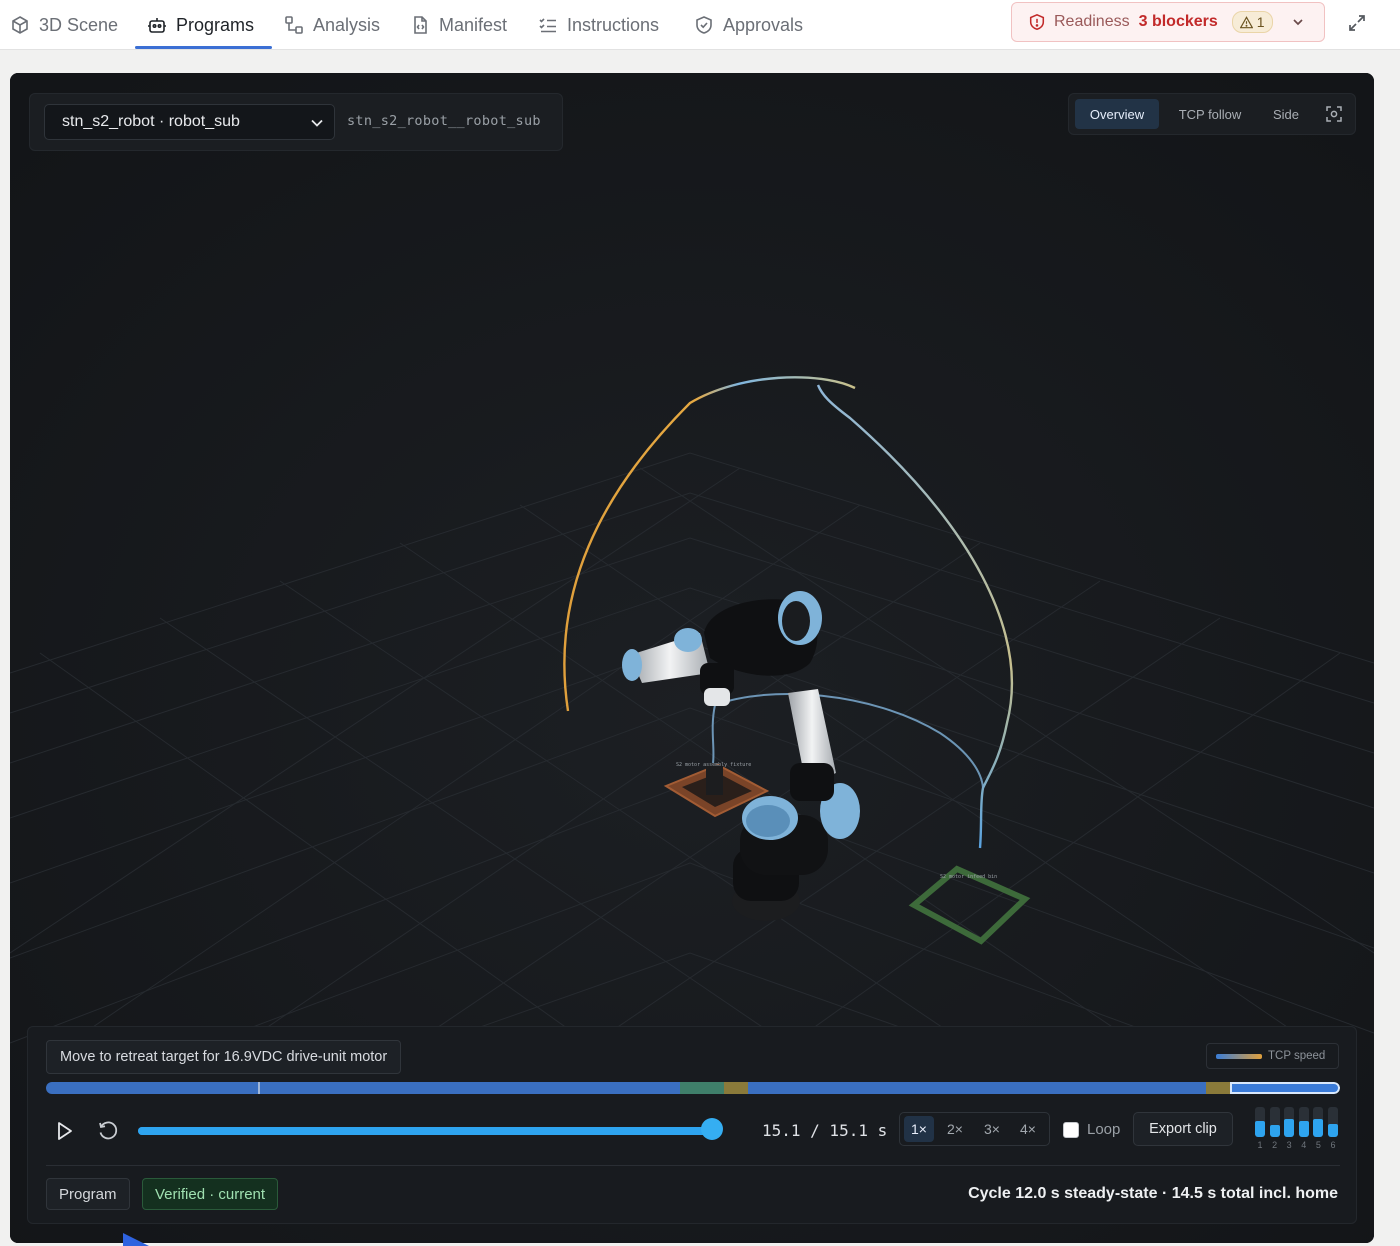  I want to click on restart-button, so click(108, 1131).